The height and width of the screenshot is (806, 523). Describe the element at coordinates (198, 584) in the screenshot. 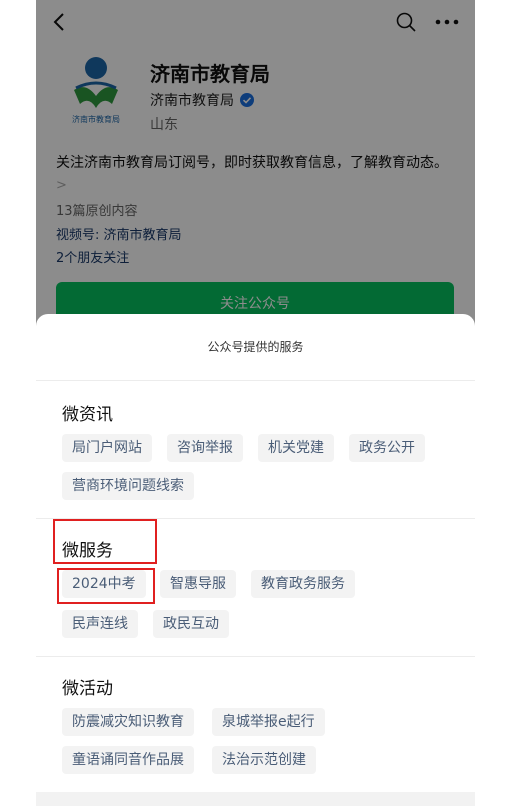

I see `service-item: 智惠导服` at that location.